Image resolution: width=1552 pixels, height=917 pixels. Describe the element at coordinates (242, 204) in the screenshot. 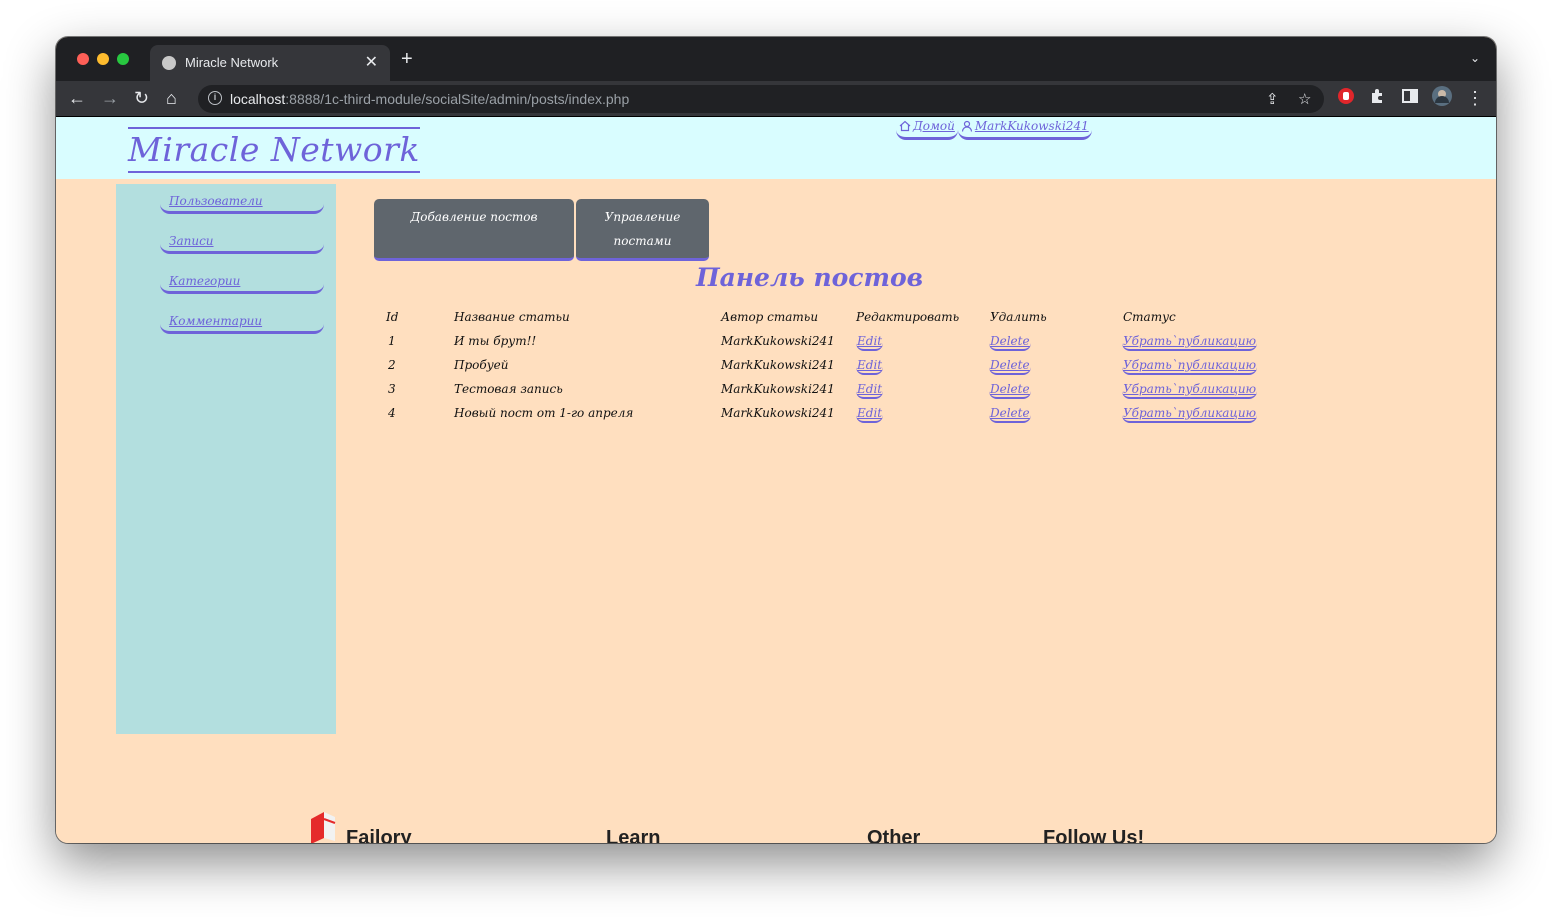

I see `sidebar-item-users: Пользователи` at that location.